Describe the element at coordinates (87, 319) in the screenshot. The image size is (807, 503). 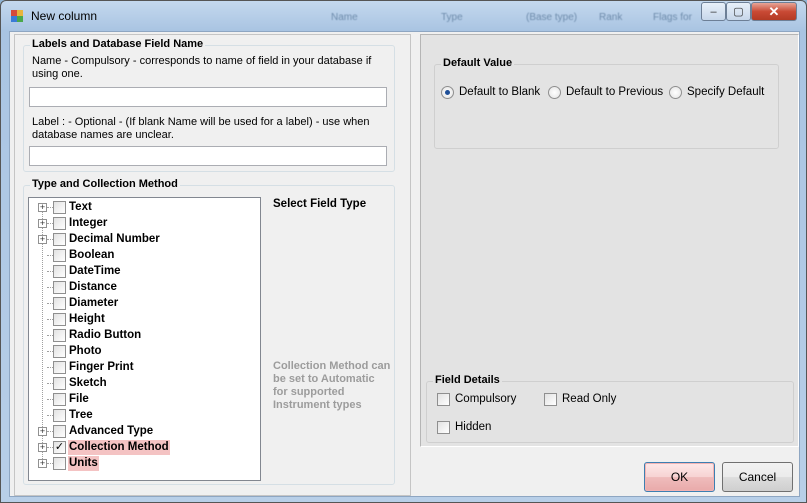
I see `tree-item-label: Height` at that location.